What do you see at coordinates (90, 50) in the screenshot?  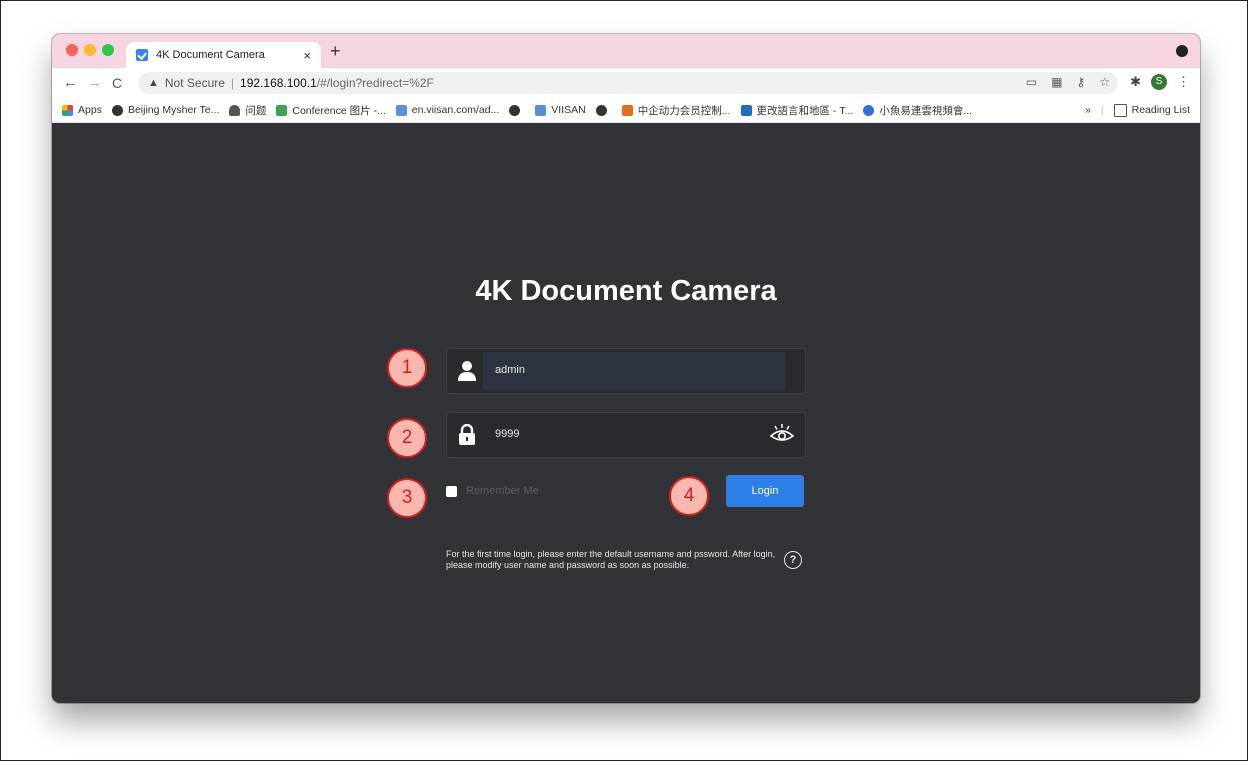 I see `minimize-window-button` at bounding box center [90, 50].